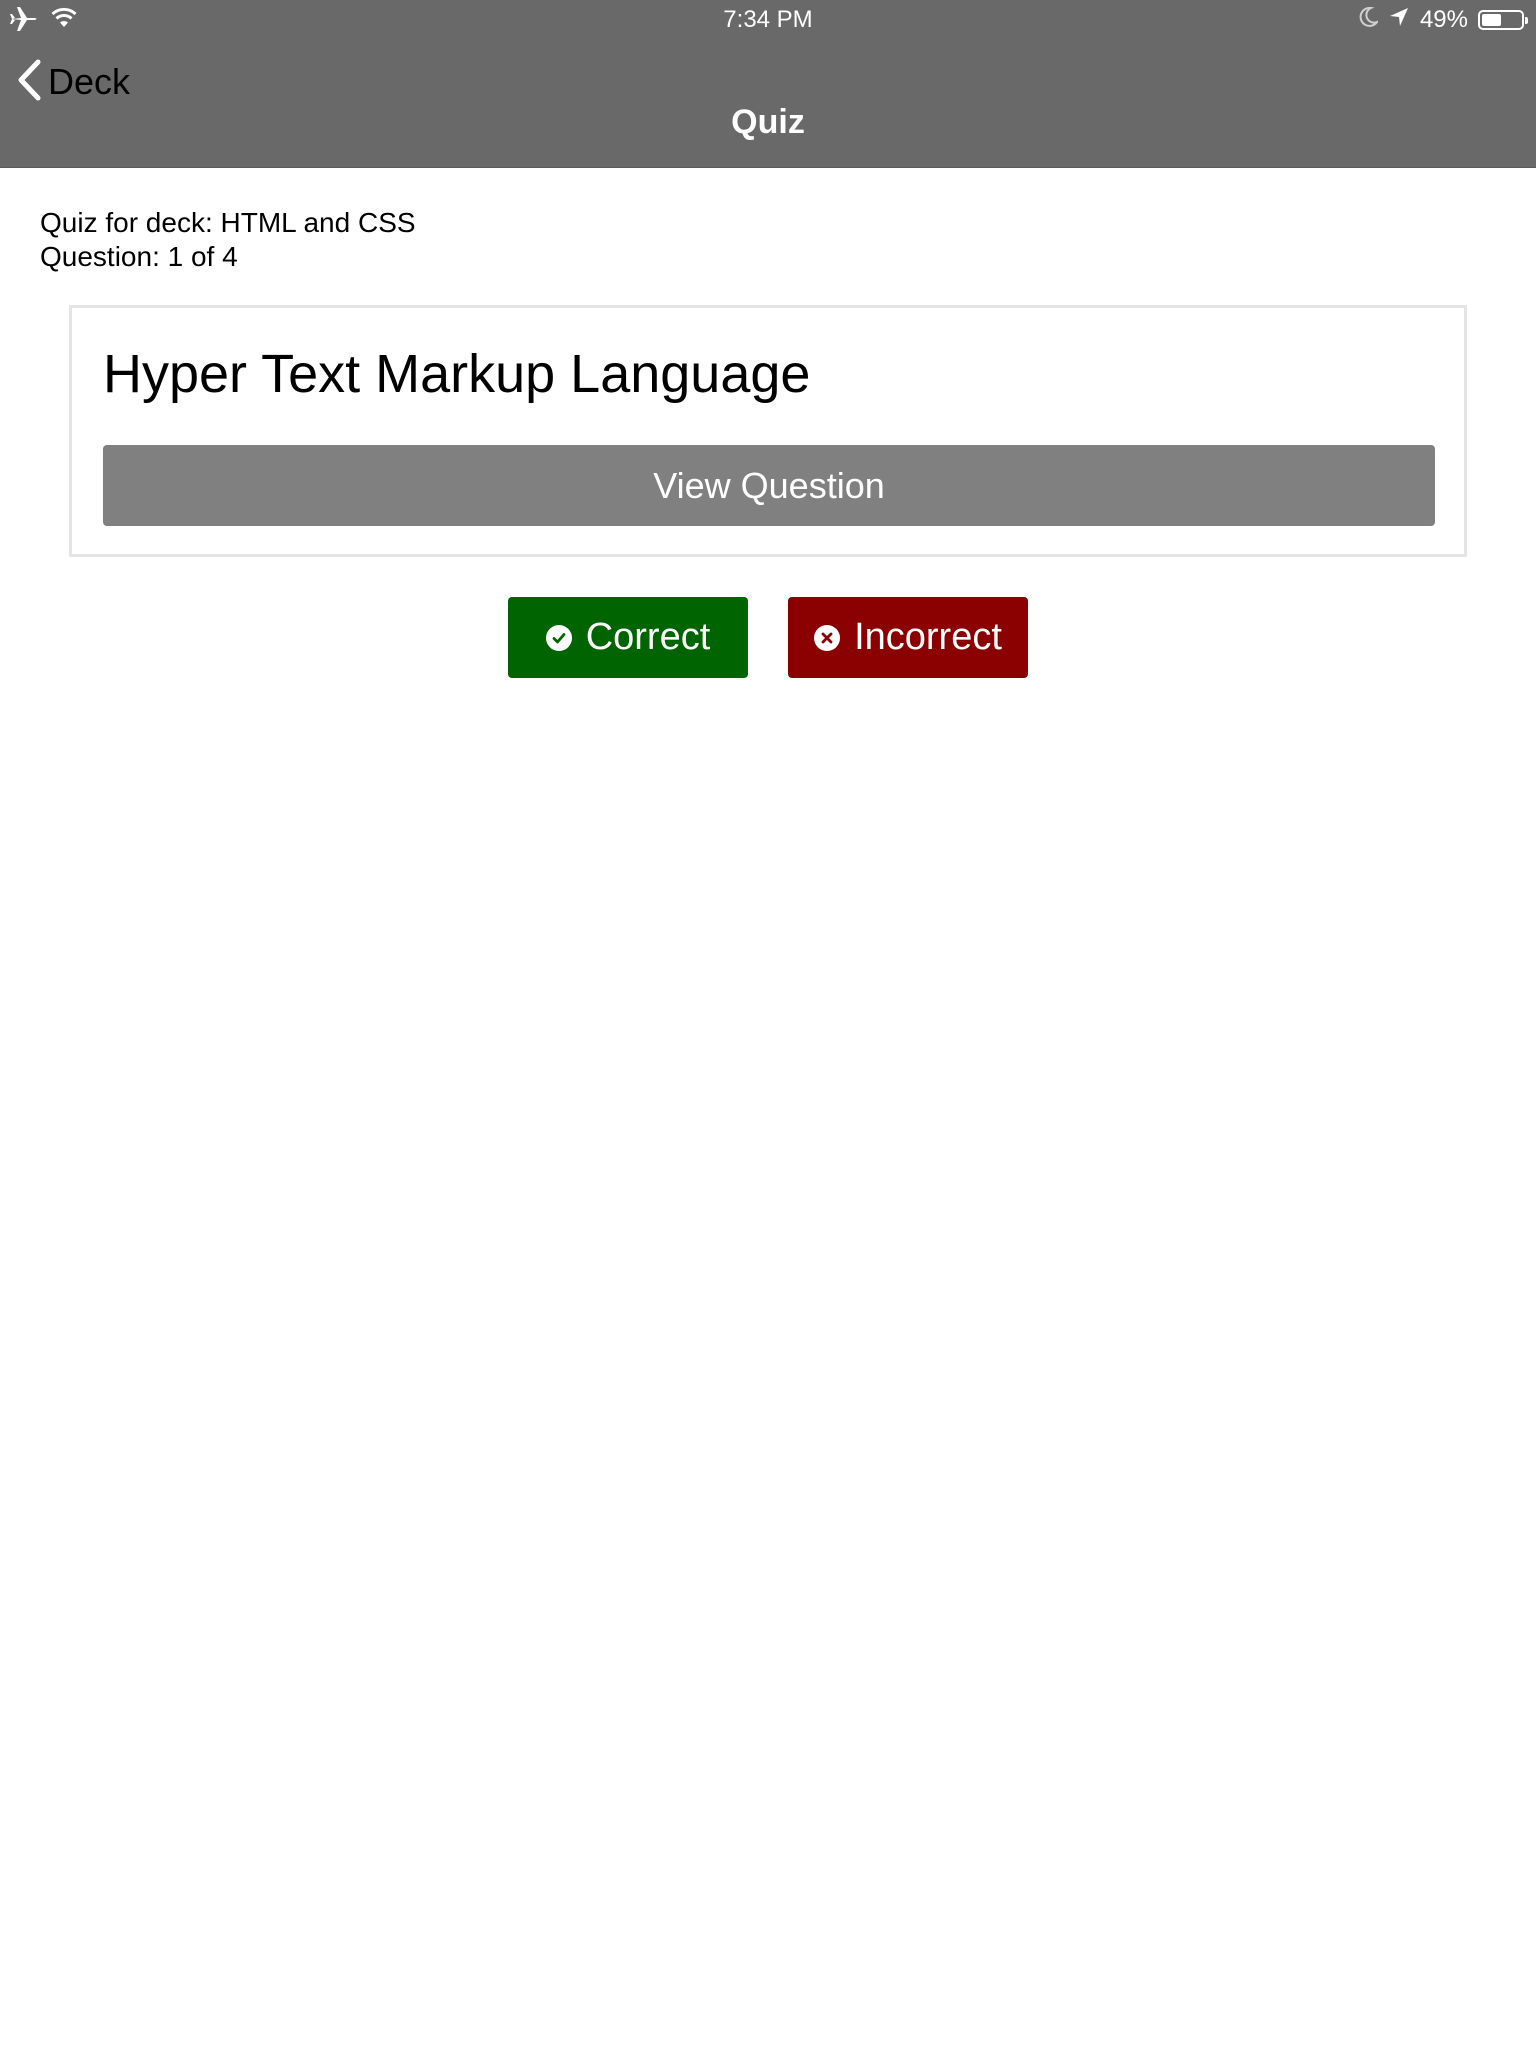  I want to click on status-right: 49%, so click(1443, 20).